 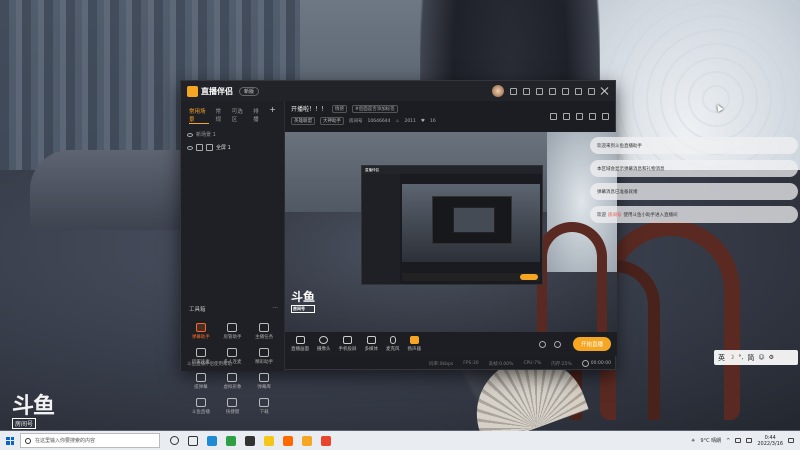 I want to click on start-button, so click(x=10, y=440).